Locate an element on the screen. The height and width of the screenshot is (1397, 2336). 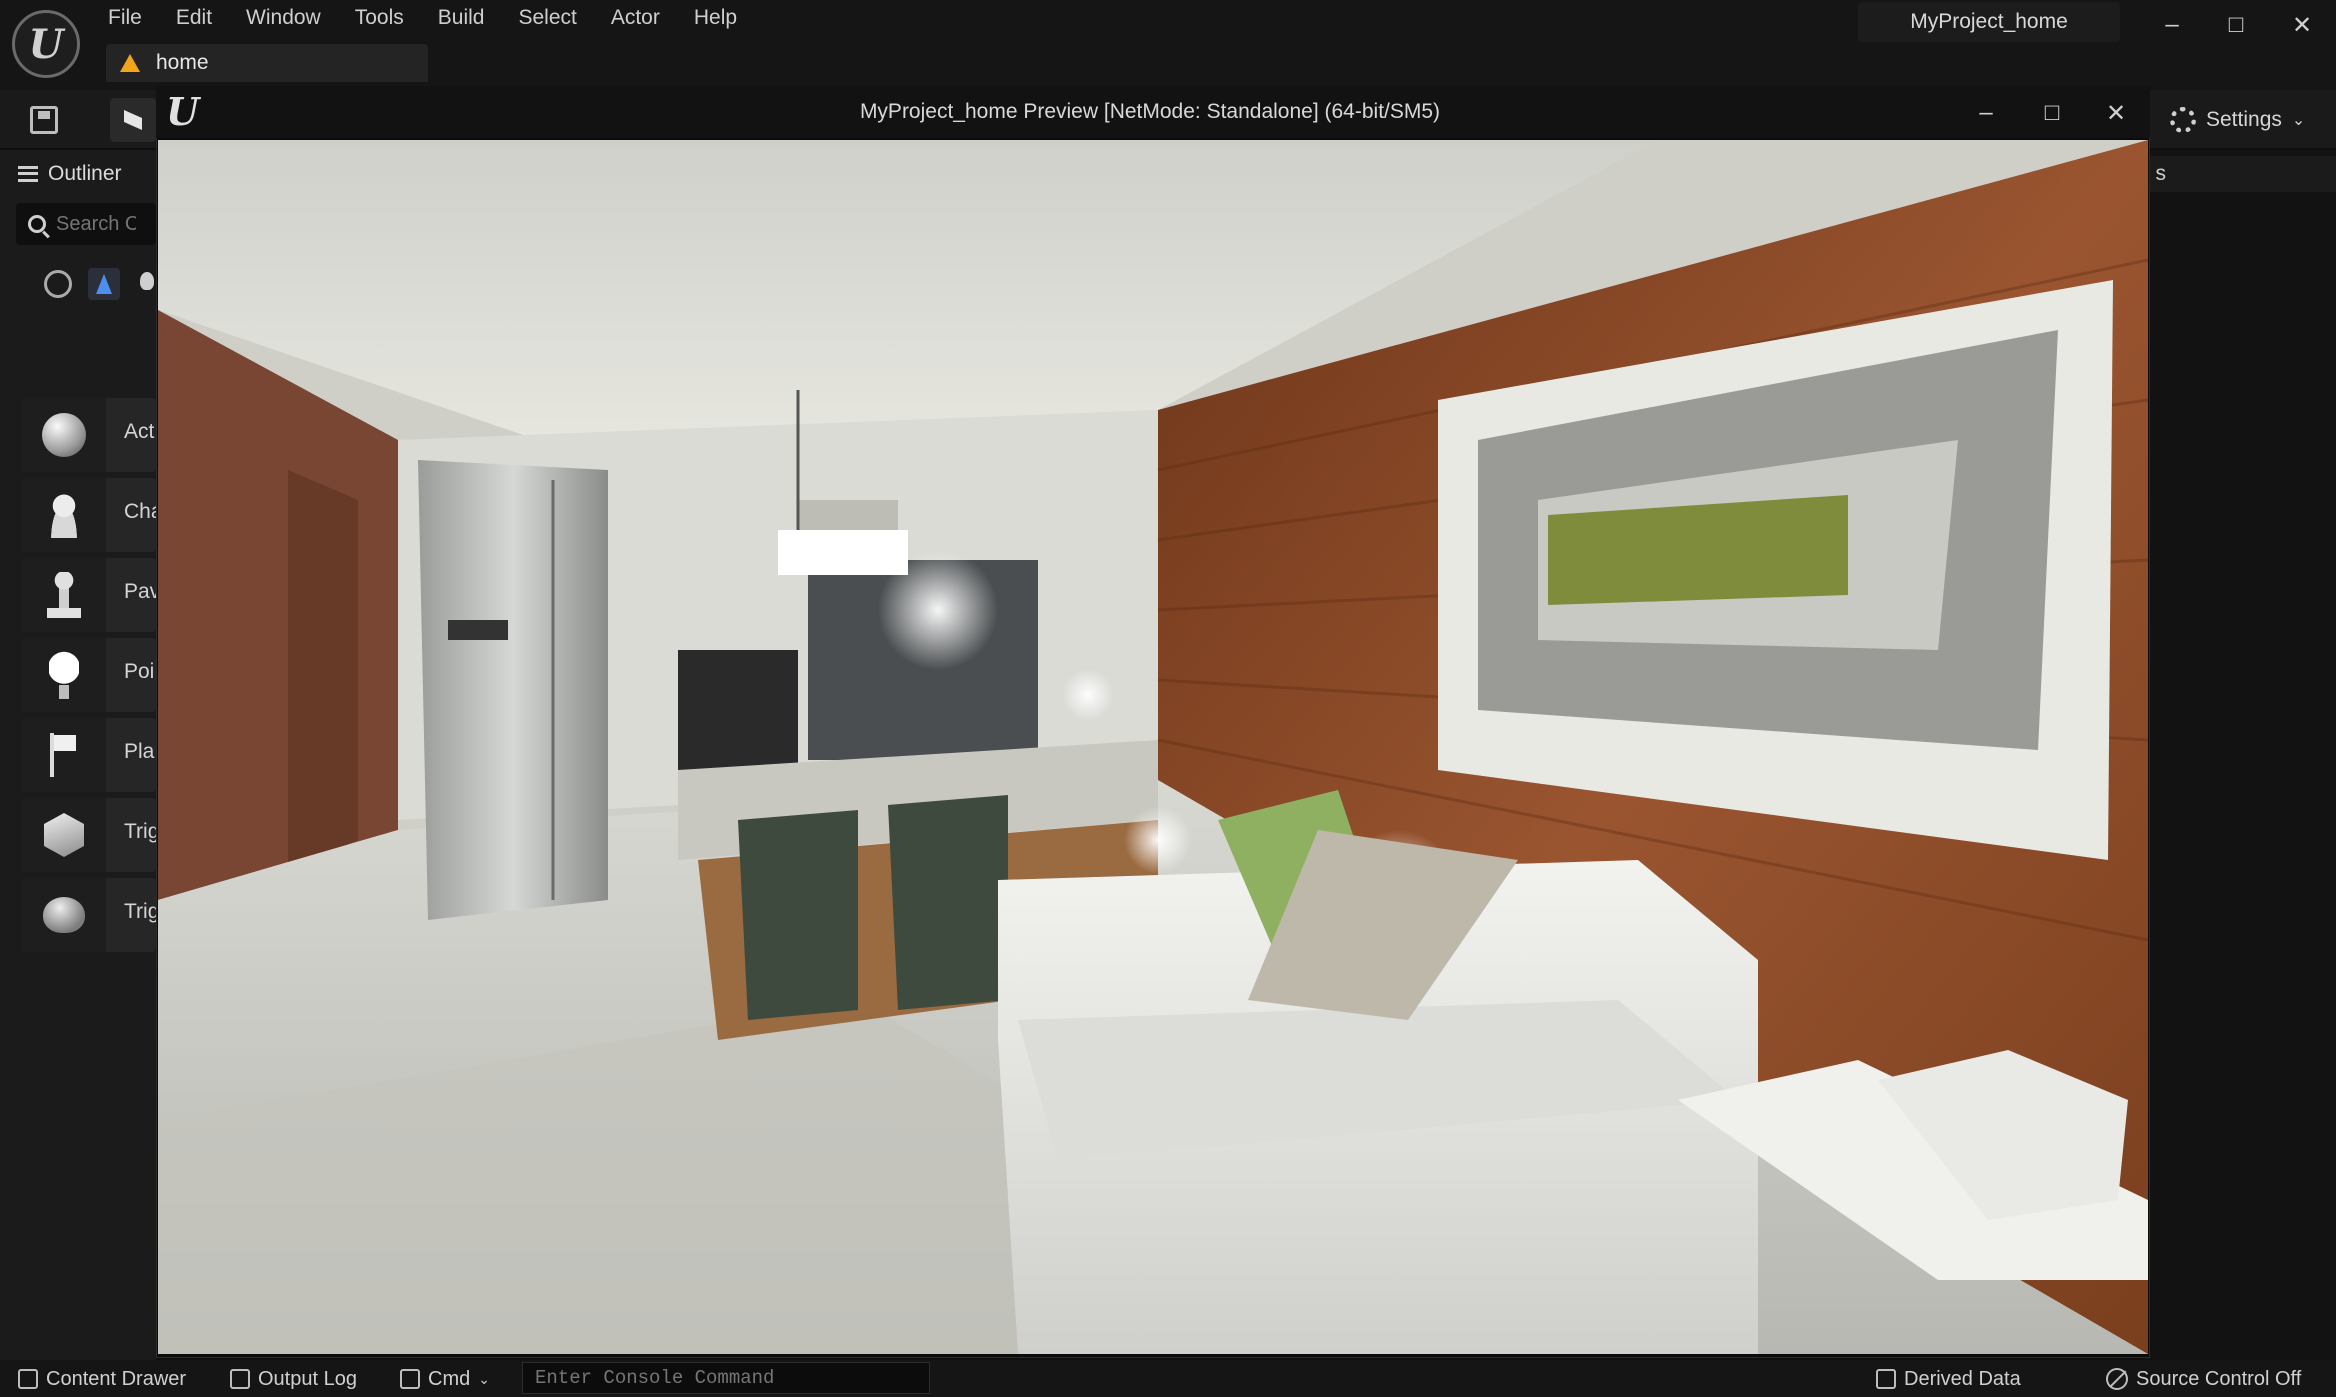
place-item-label: Act is located at coordinates (139, 431).